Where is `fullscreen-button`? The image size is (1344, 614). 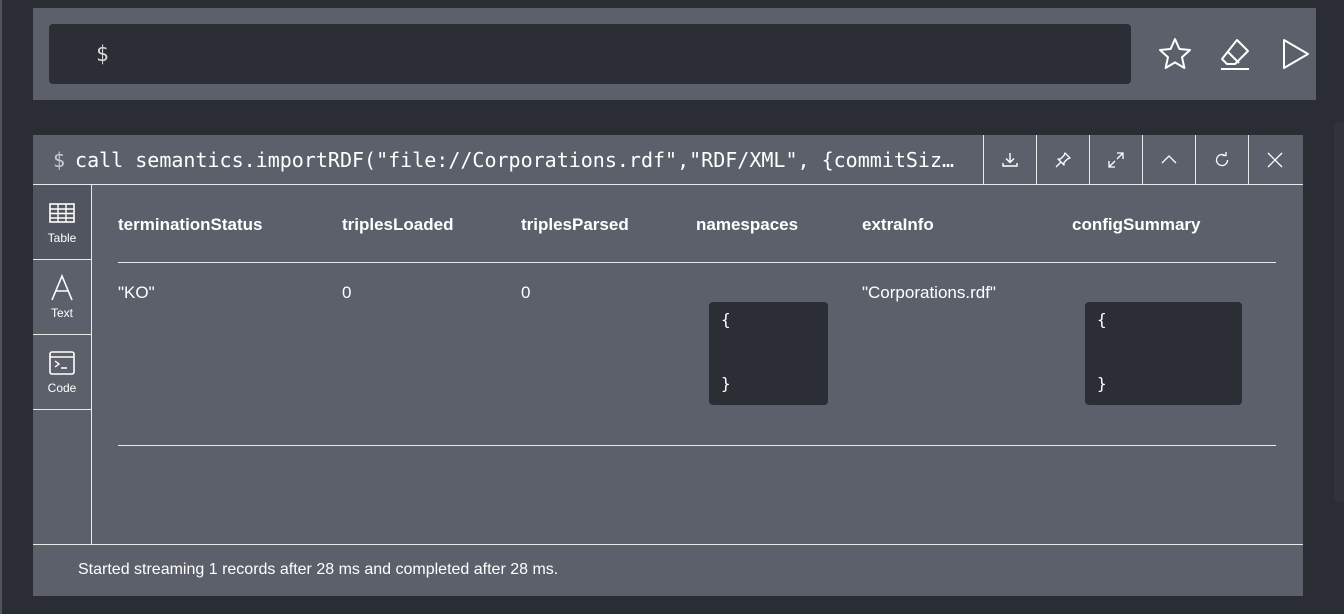 fullscreen-button is located at coordinates (1115, 160).